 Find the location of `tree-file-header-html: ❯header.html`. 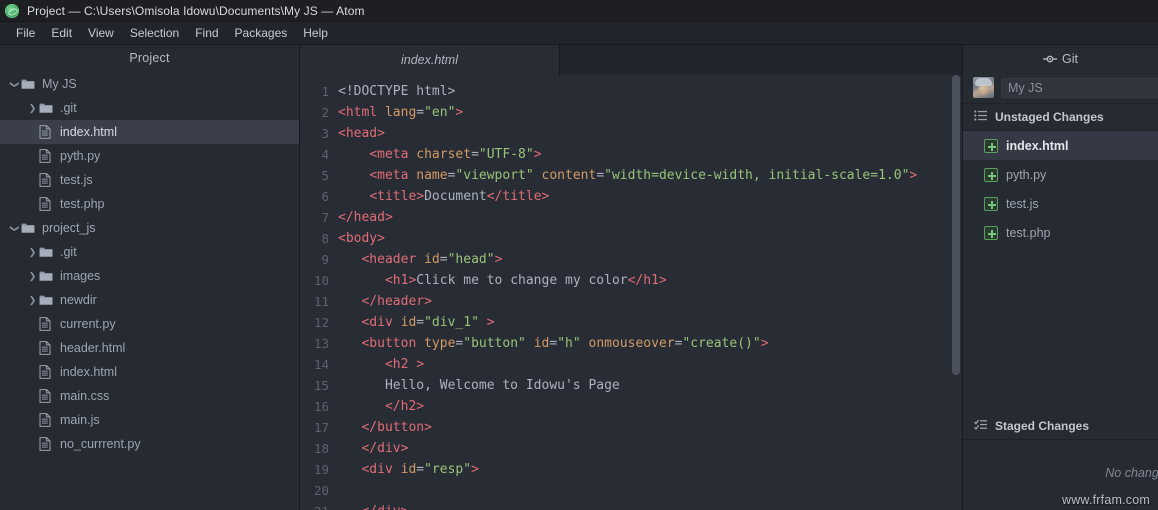

tree-file-header-html: ❯header.html is located at coordinates (149, 348).